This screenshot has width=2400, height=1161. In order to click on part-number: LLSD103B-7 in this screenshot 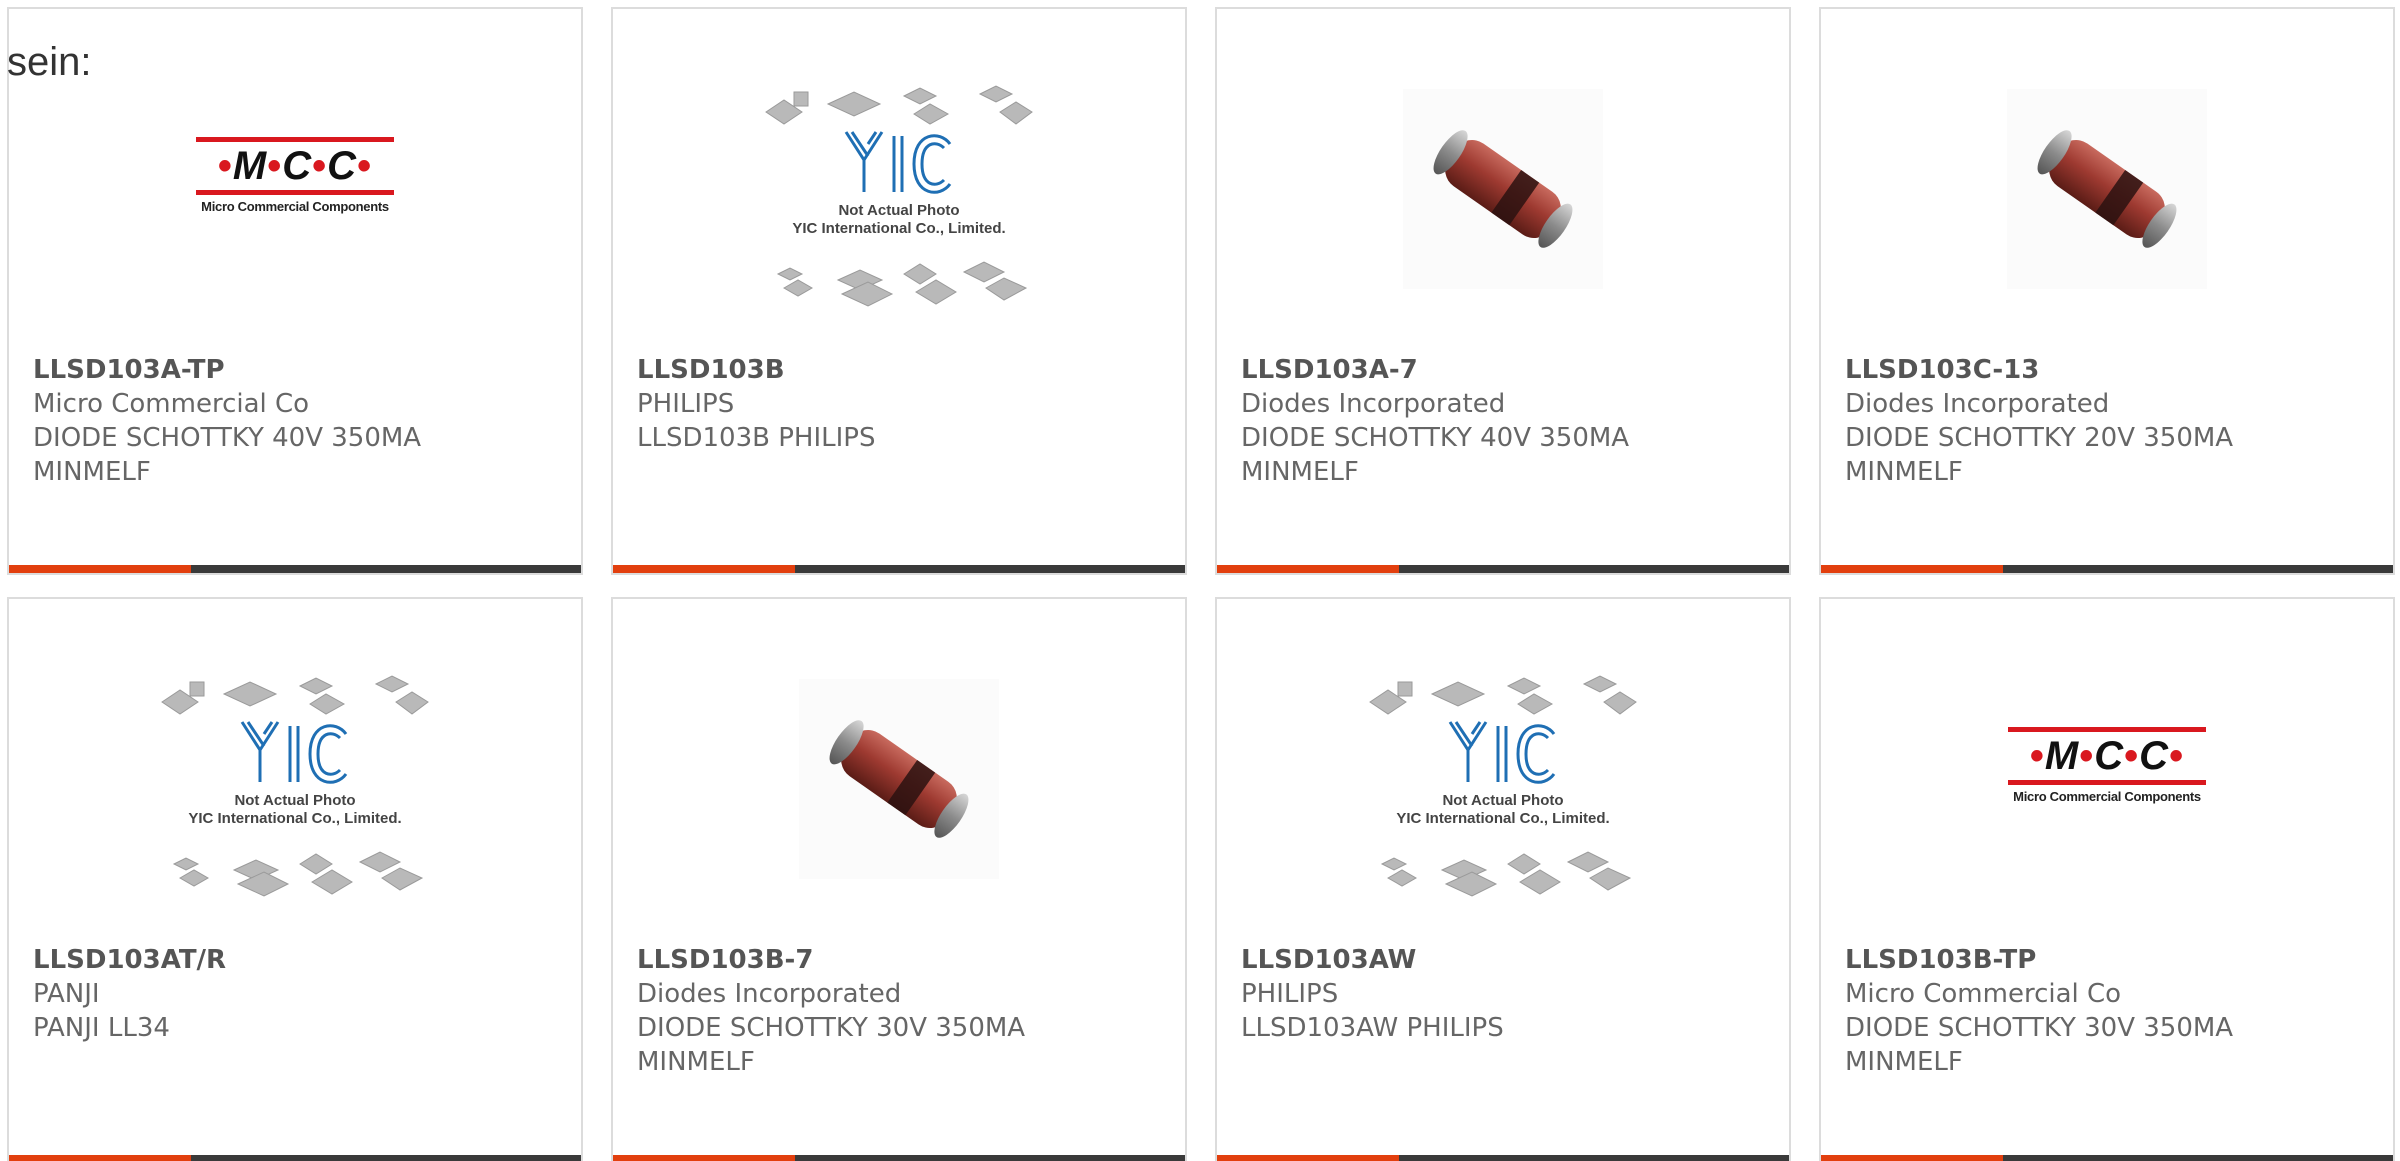, I will do `click(901, 960)`.